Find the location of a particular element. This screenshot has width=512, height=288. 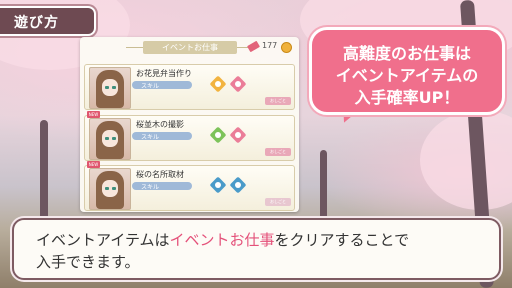

tutorial-text: イベントアイテムは is located at coordinates (103, 240).